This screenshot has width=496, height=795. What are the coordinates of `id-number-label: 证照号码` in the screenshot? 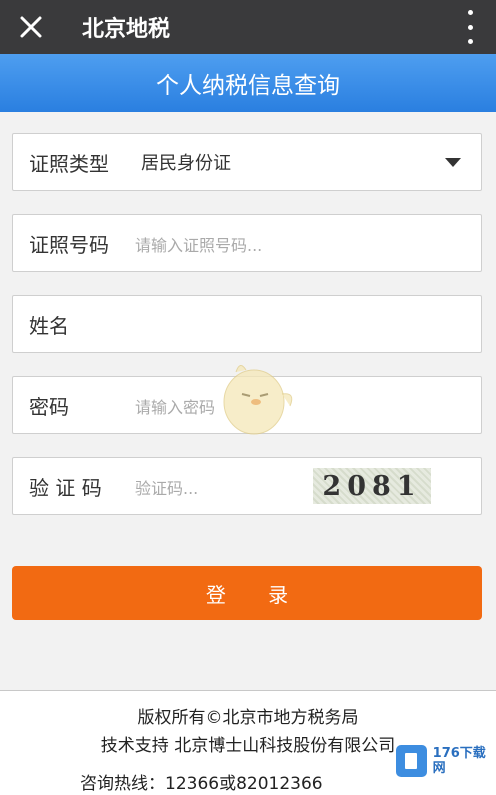 It's located at (69, 244).